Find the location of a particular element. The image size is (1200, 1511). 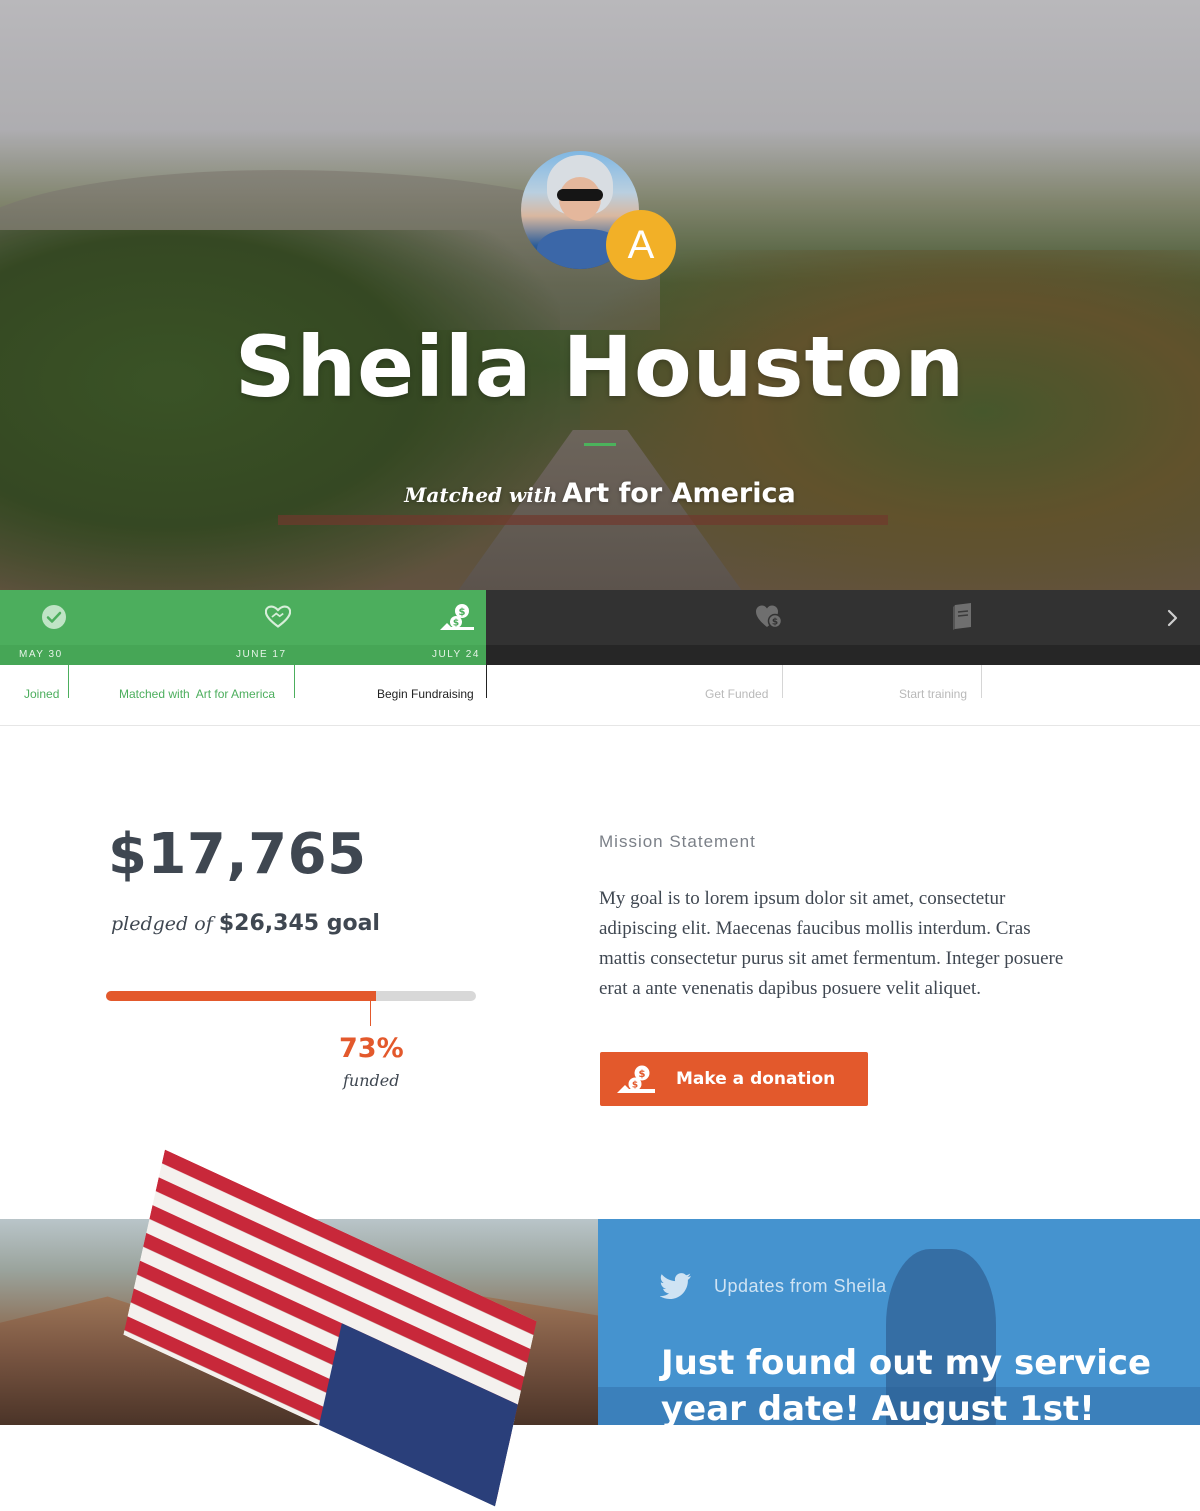

funding-progress-fill is located at coordinates (241, 996).